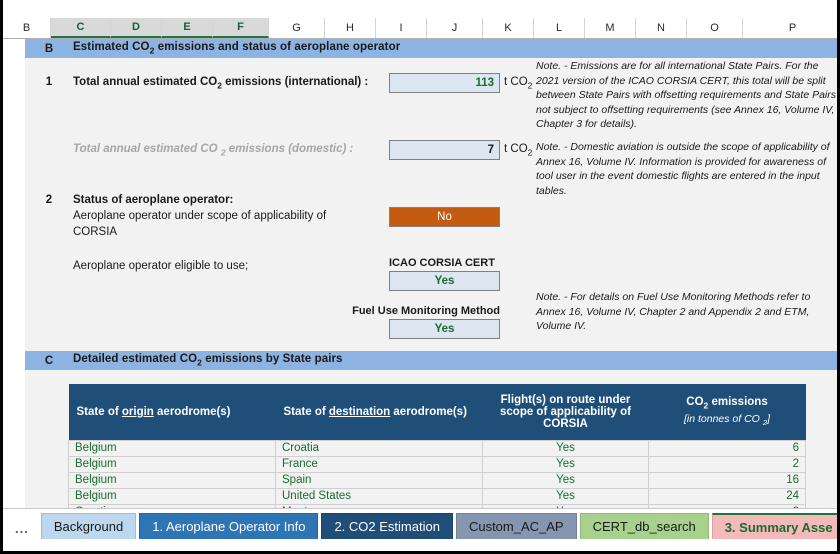 This screenshot has width=840, height=554. I want to click on fuel-method-caption: Fuel Use Monitoring Method, so click(426, 311).